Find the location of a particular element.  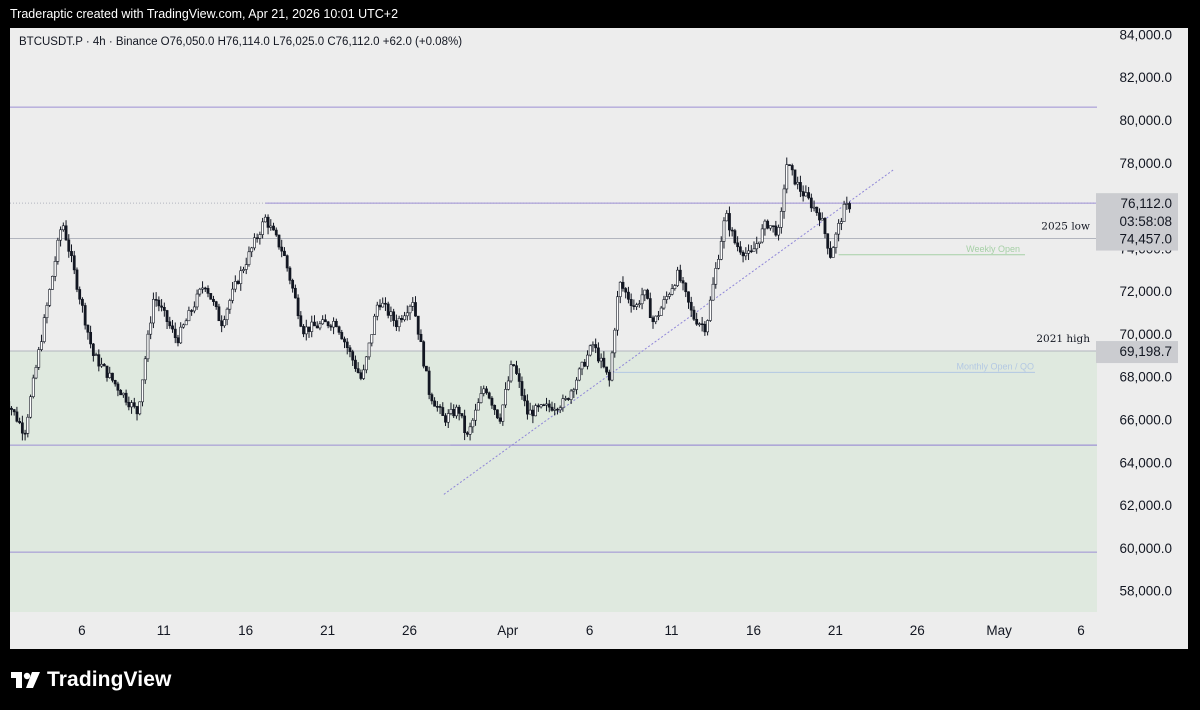

time-tick-label: 16 is located at coordinates (245, 630).